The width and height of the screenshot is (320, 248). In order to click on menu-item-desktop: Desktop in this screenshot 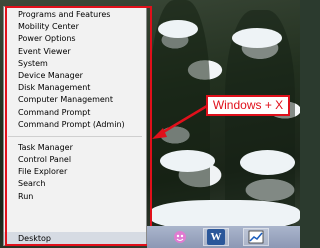, I will do `click(75, 238)`.